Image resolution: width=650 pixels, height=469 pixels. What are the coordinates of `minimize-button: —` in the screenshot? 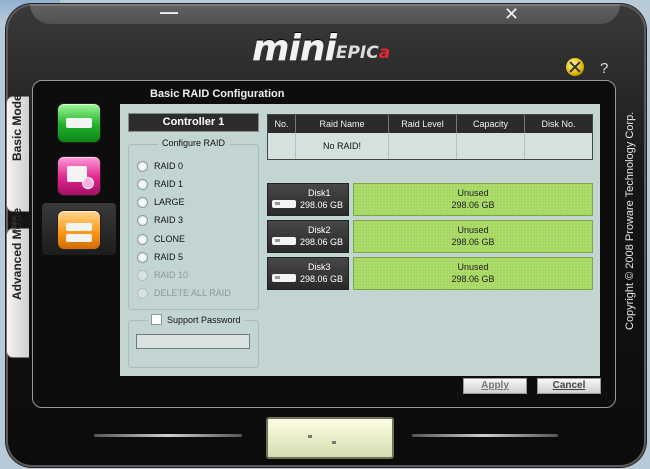 It's located at (169, 12).